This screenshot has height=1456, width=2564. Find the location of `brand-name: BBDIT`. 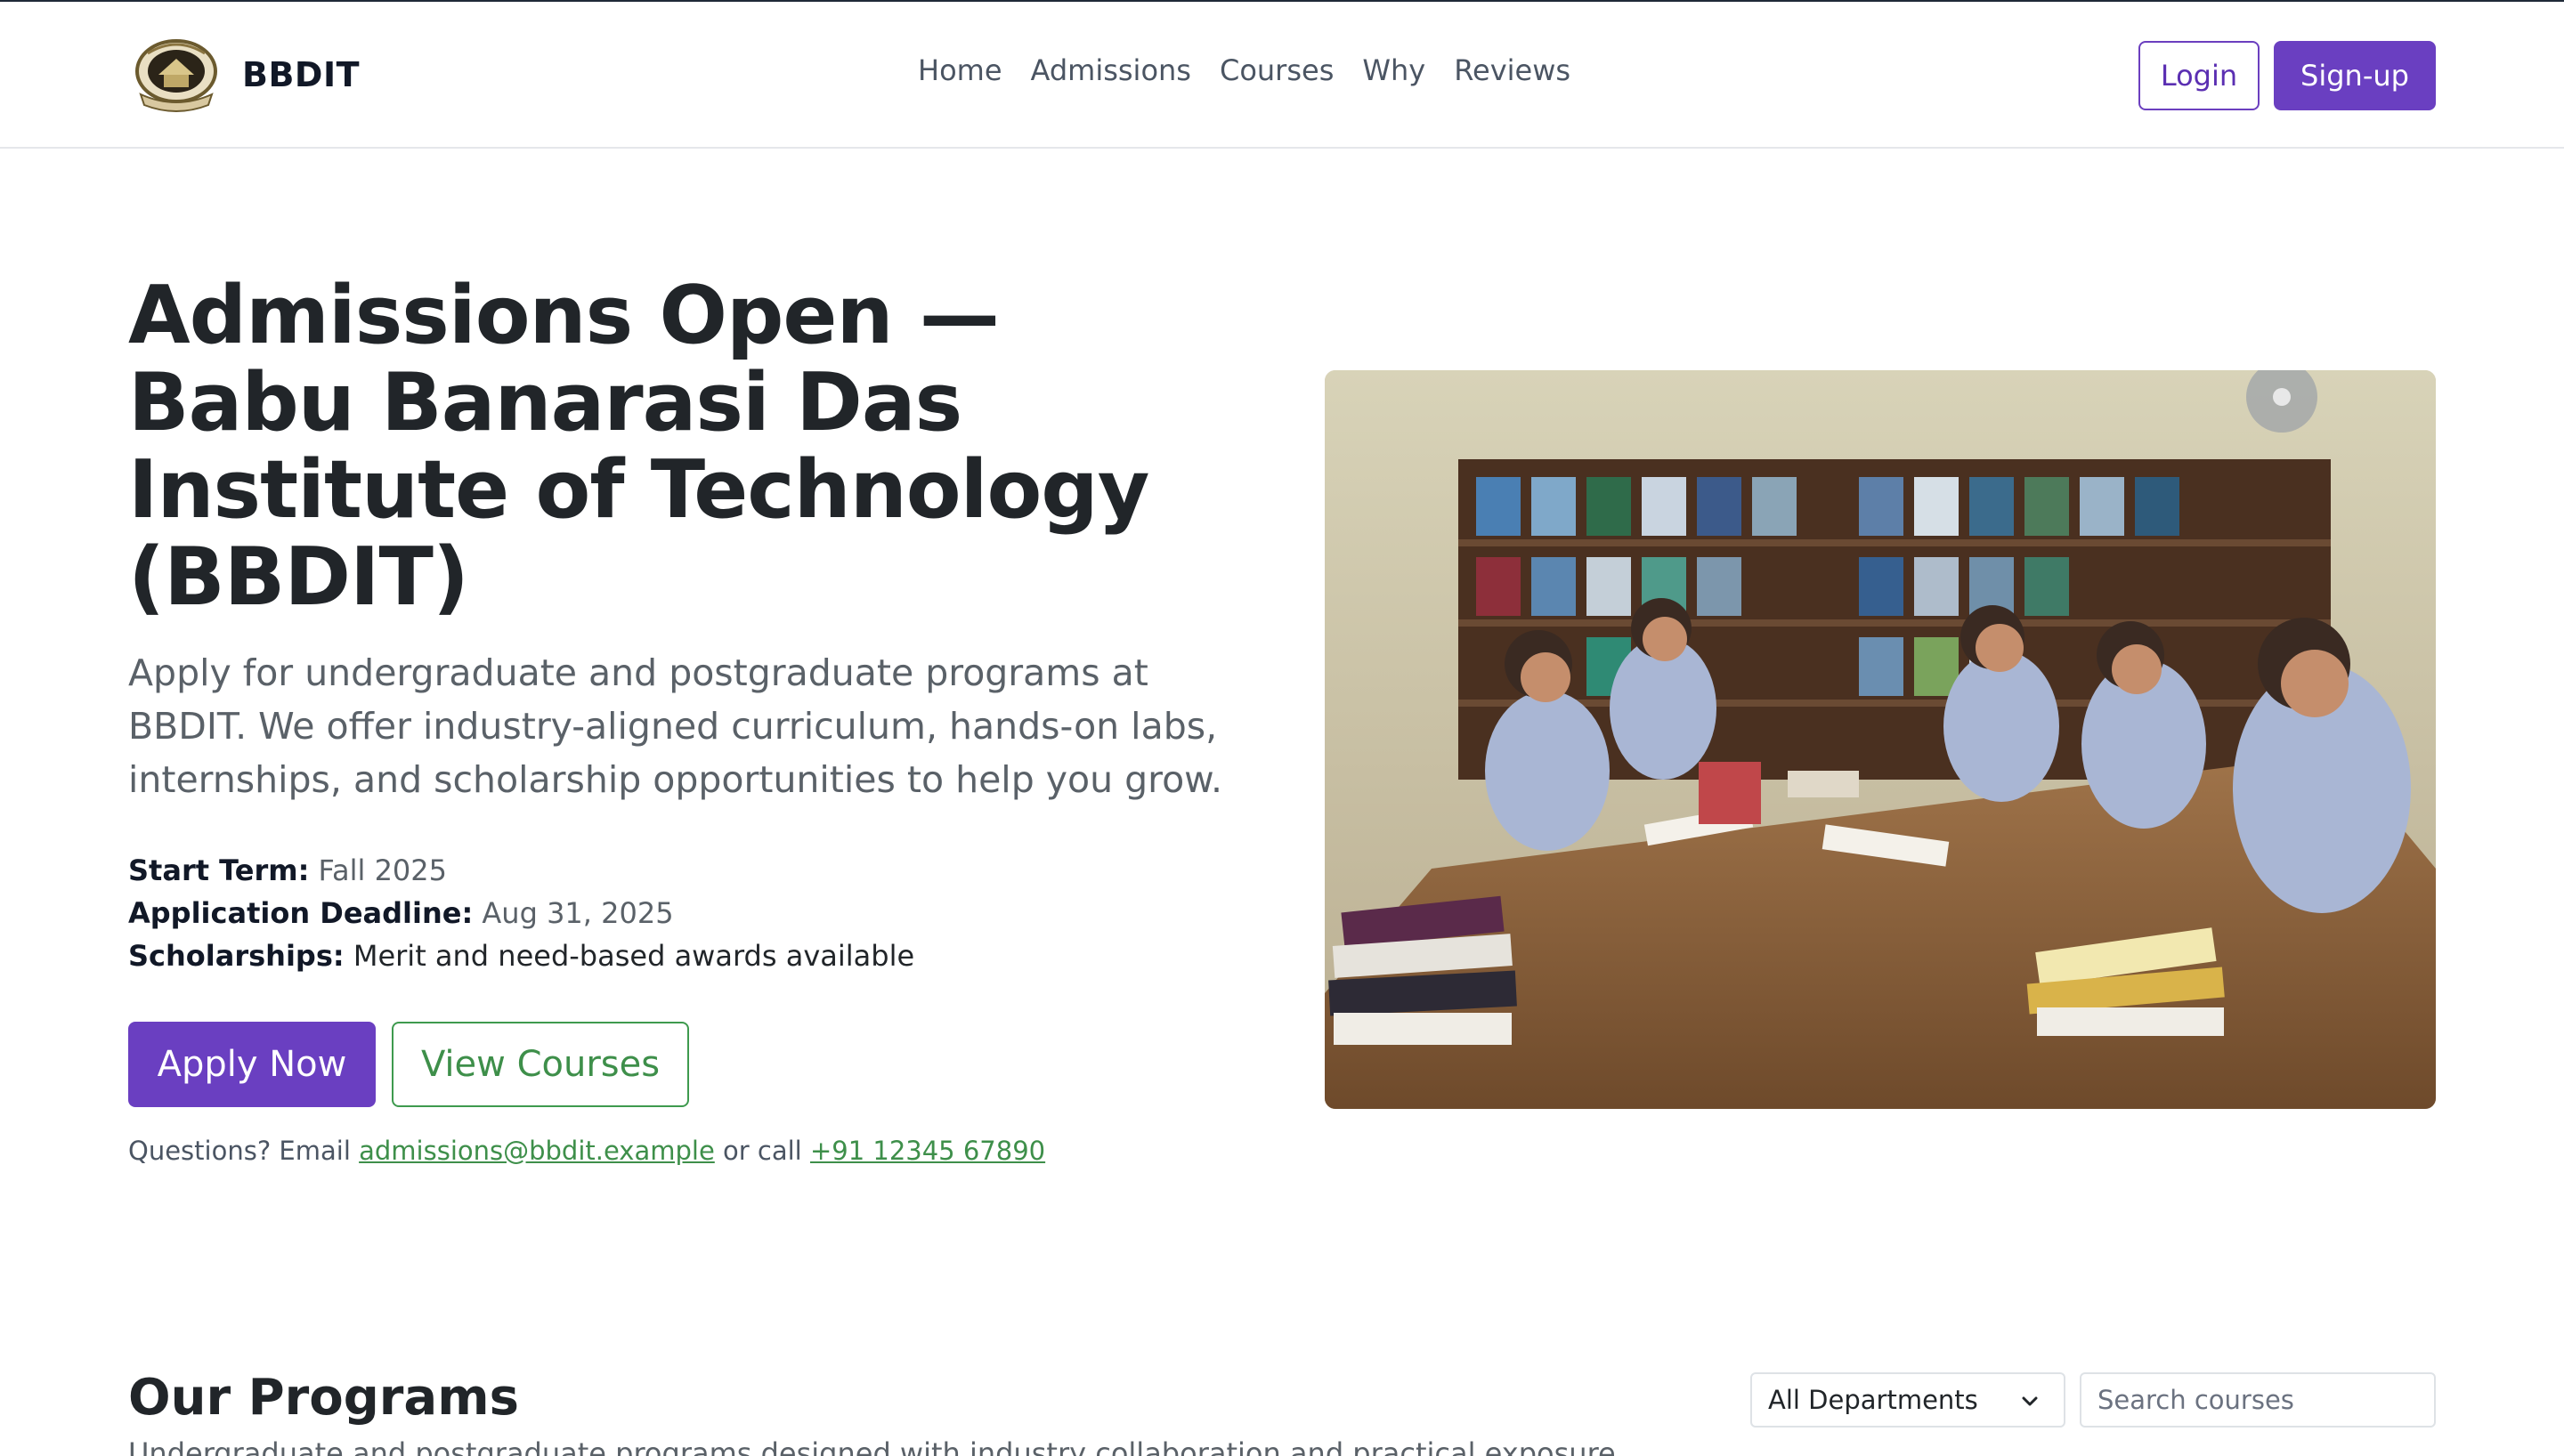

brand-name: BBDIT is located at coordinates (301, 74).